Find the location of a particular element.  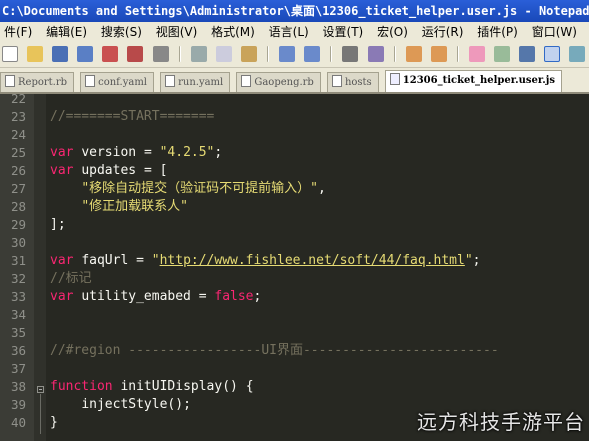

code-text: function initUIDisplay() { is located at coordinates (152, 386).